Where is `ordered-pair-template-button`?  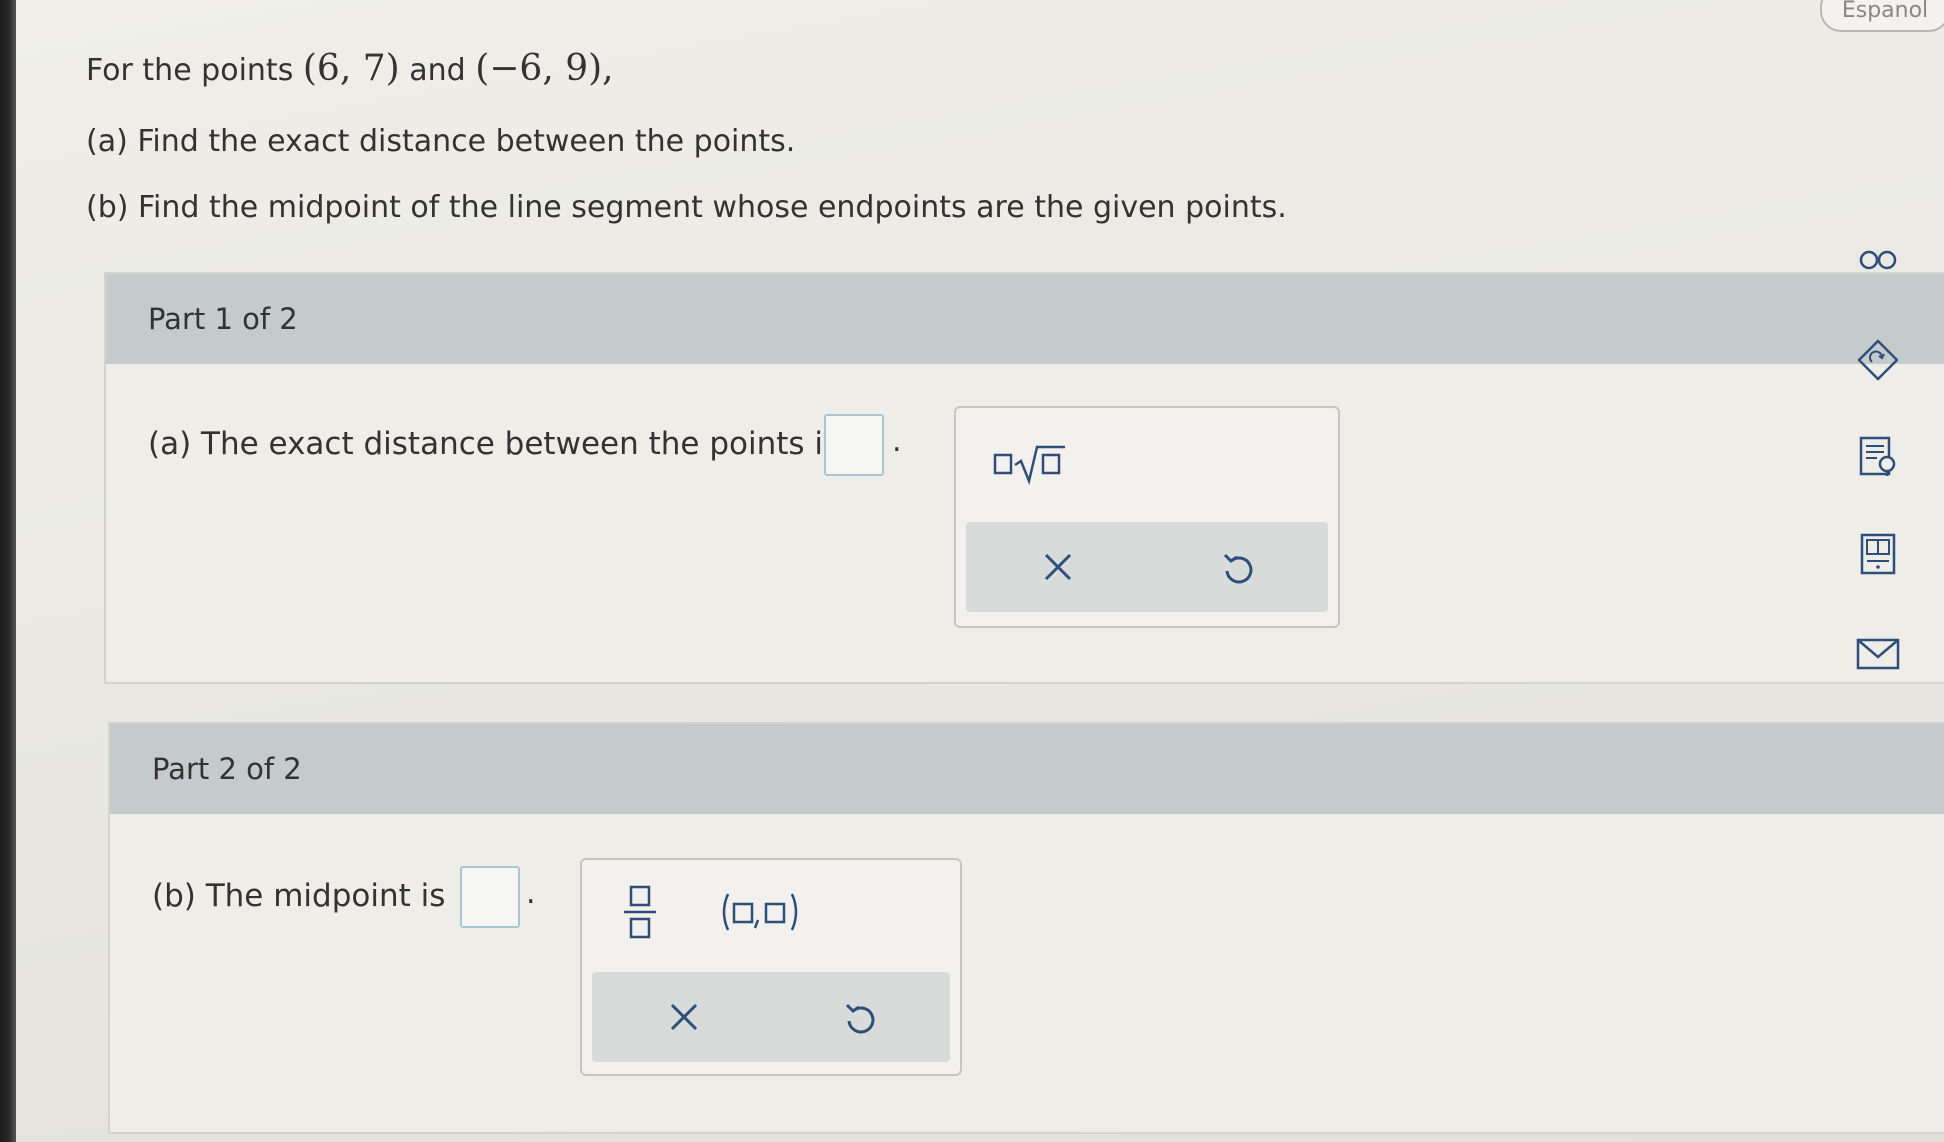 ordered-pair-template-button is located at coordinates (761, 912).